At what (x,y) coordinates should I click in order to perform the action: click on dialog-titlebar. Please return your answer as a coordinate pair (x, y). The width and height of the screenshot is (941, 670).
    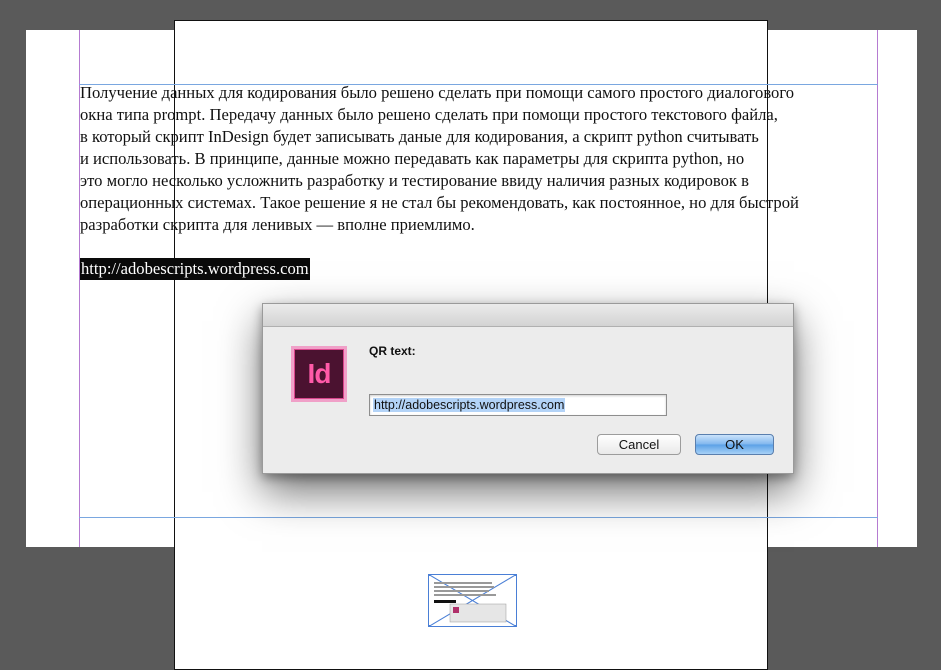
    Looking at the image, I should click on (528, 315).